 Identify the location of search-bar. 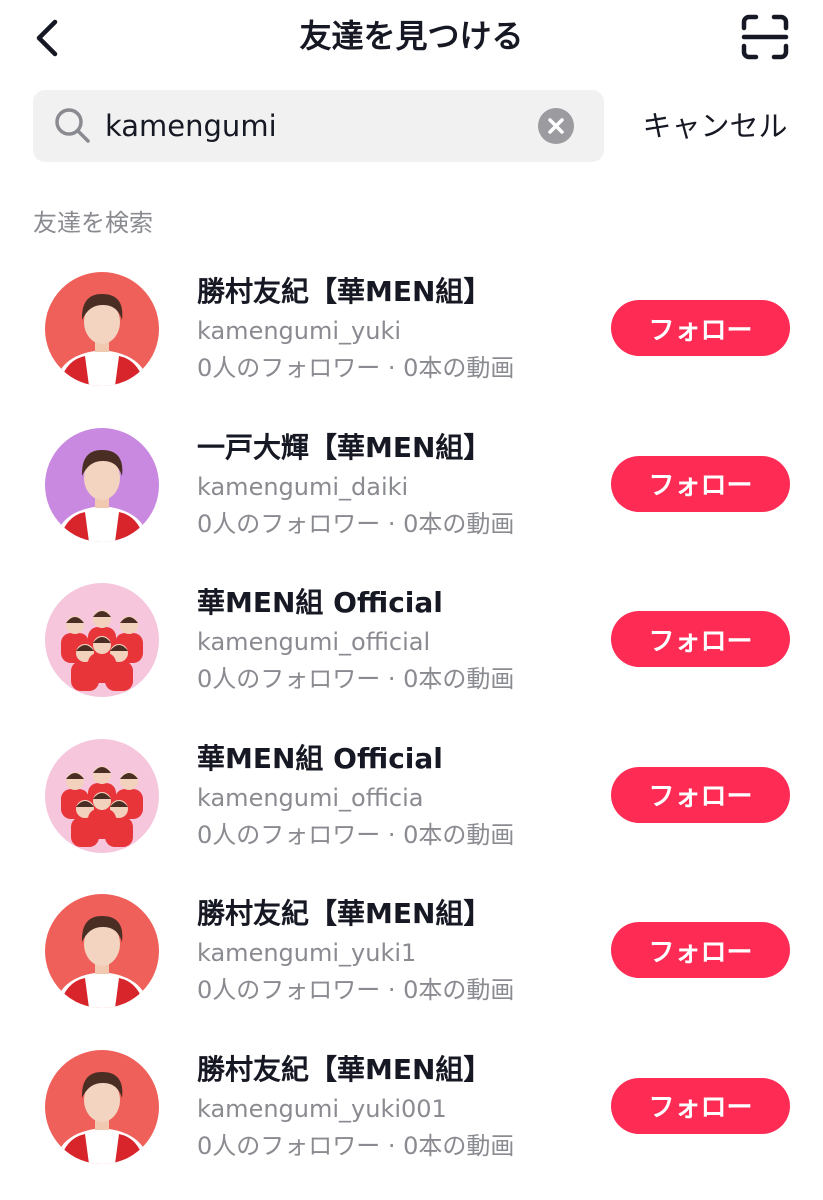
(318, 126).